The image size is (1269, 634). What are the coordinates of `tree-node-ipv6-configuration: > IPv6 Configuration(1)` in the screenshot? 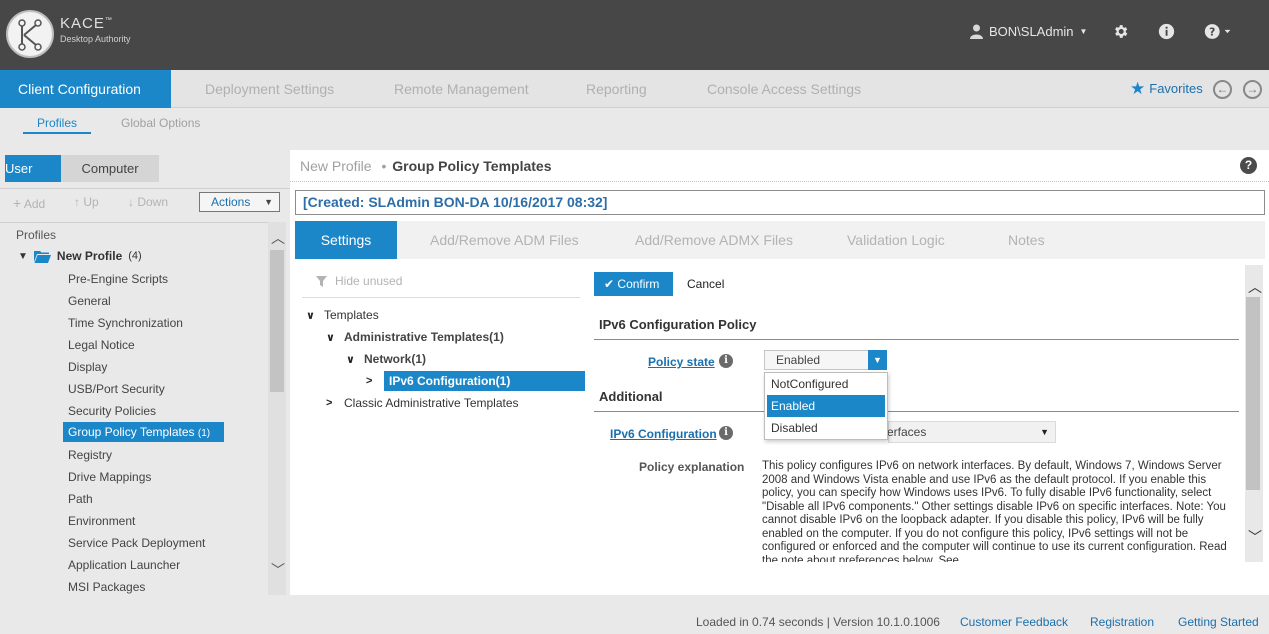 It's located at (476, 381).